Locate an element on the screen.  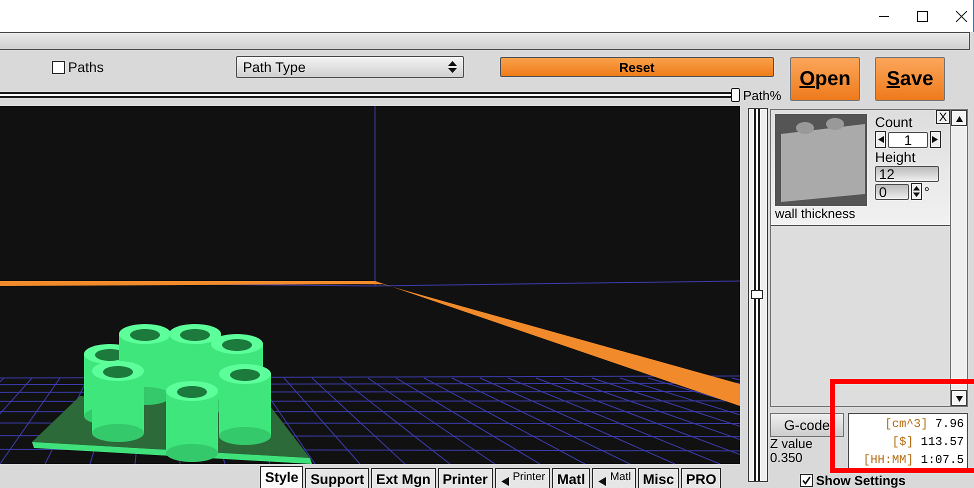
degree-label: ° is located at coordinates (927, 192).